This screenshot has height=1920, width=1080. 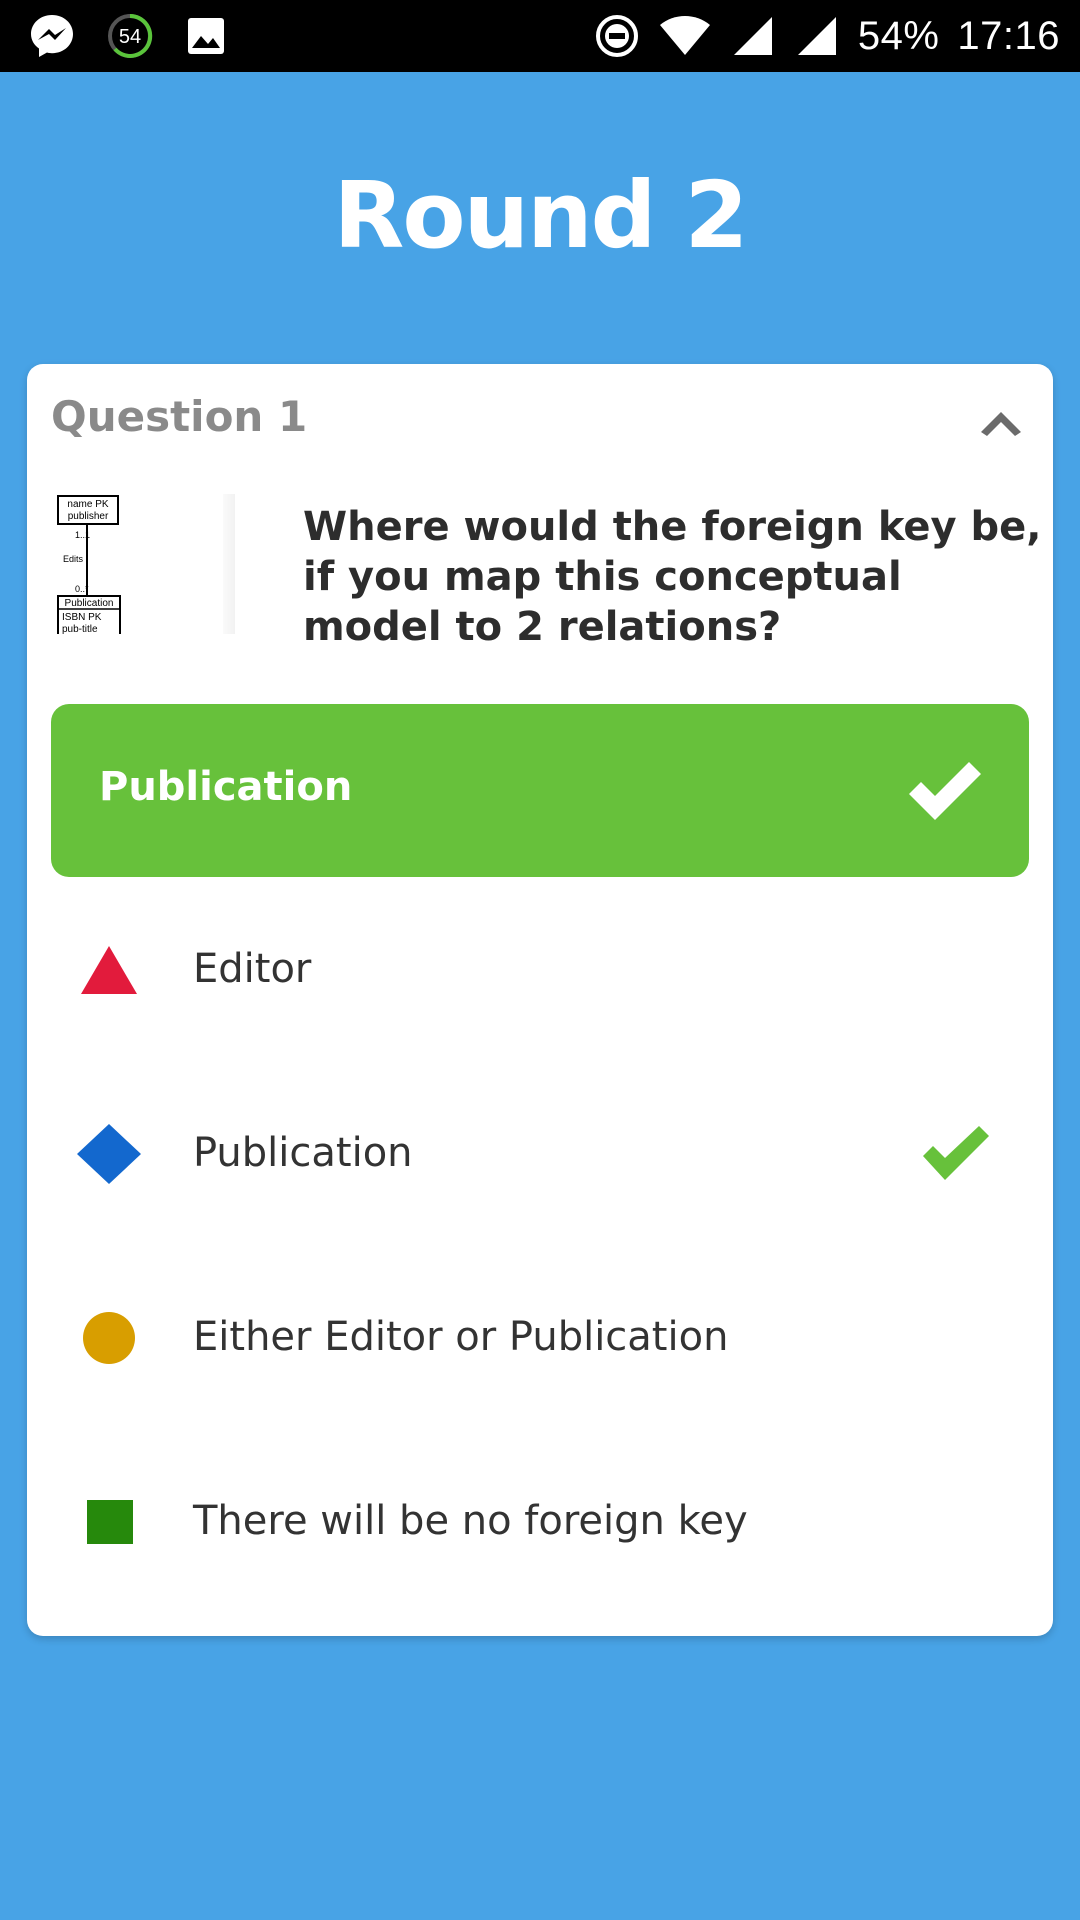 What do you see at coordinates (80, 629) in the screenshot?
I see `diagram-bottom-line-3: pub-title` at bounding box center [80, 629].